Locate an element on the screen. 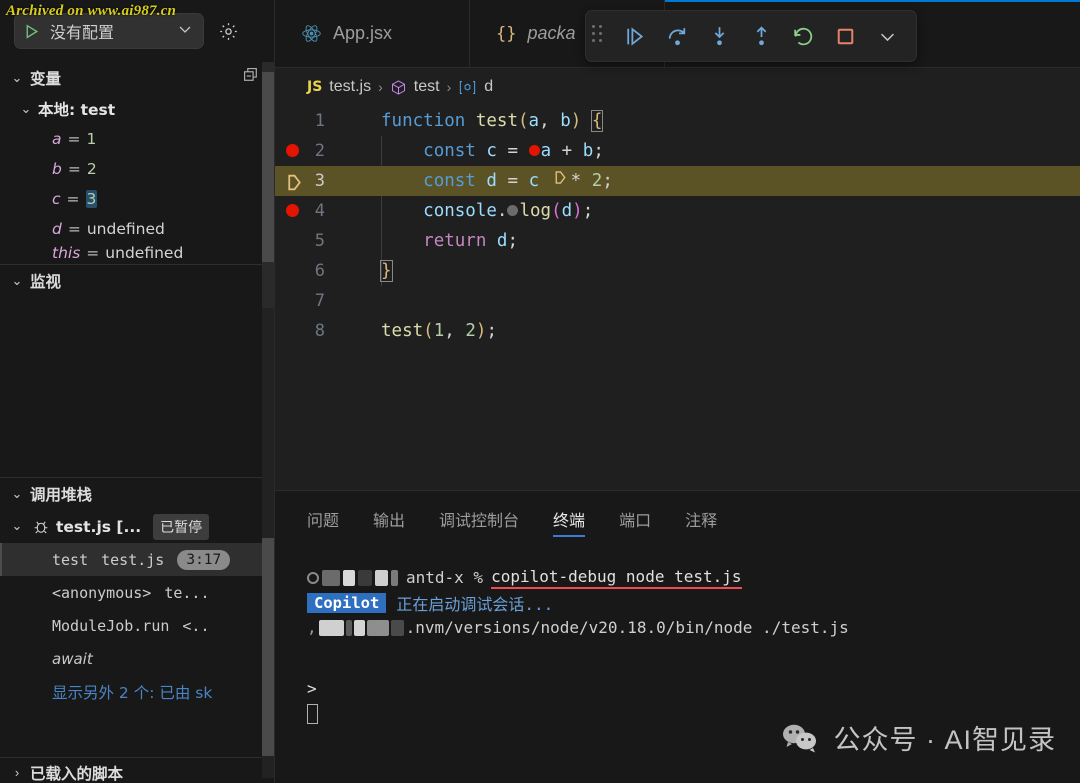  variable-row-this: this = undefined is located at coordinates (137, 253).